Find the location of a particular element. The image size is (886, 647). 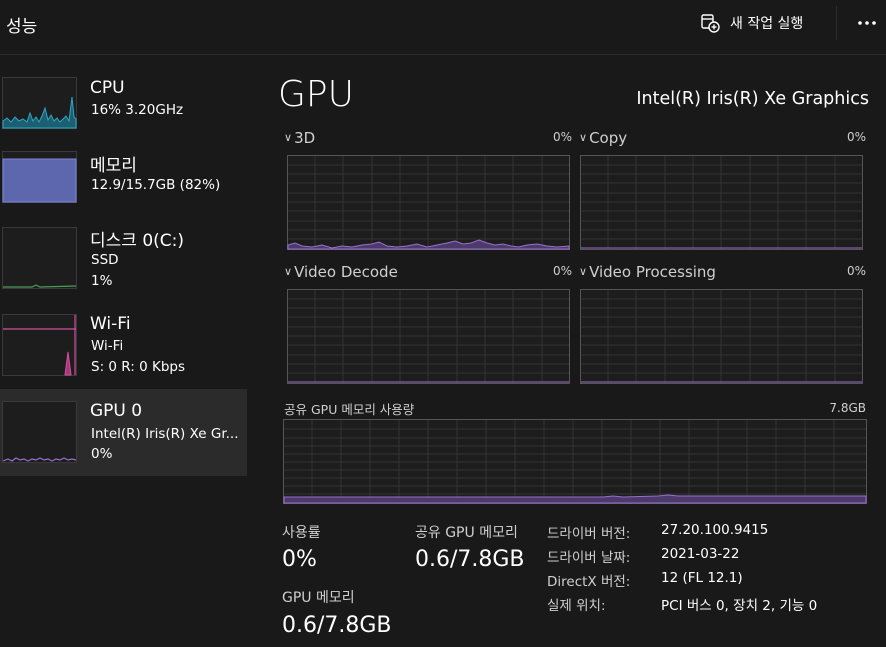

run-new-task-button: 새 작업 실행 is located at coordinates (751, 23).